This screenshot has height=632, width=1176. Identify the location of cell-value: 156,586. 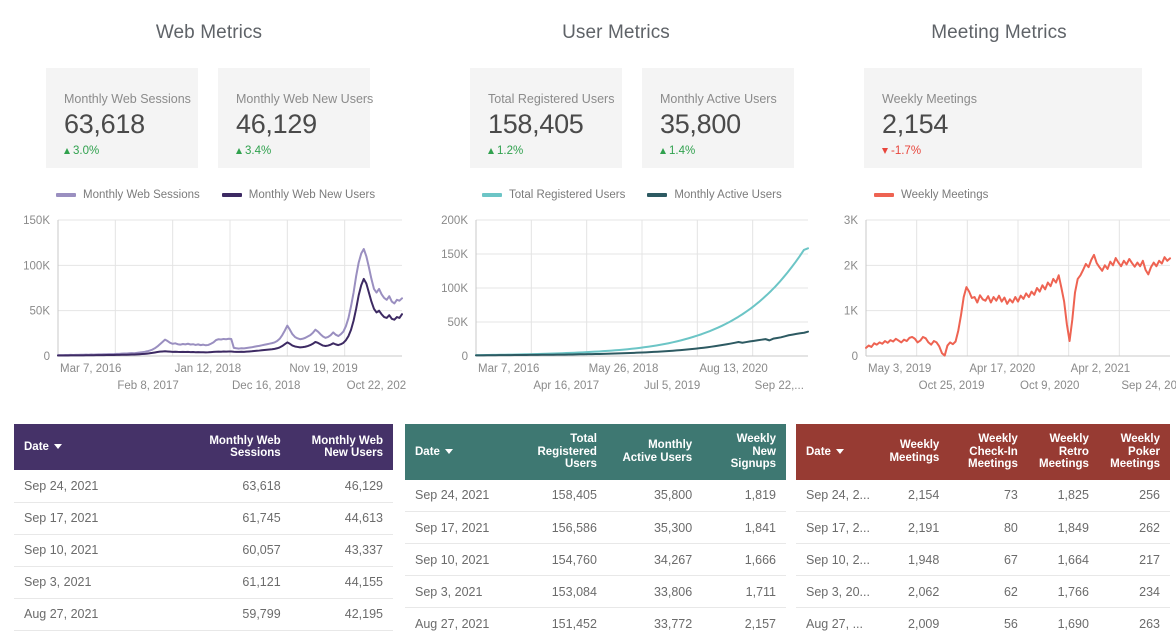
(561, 527).